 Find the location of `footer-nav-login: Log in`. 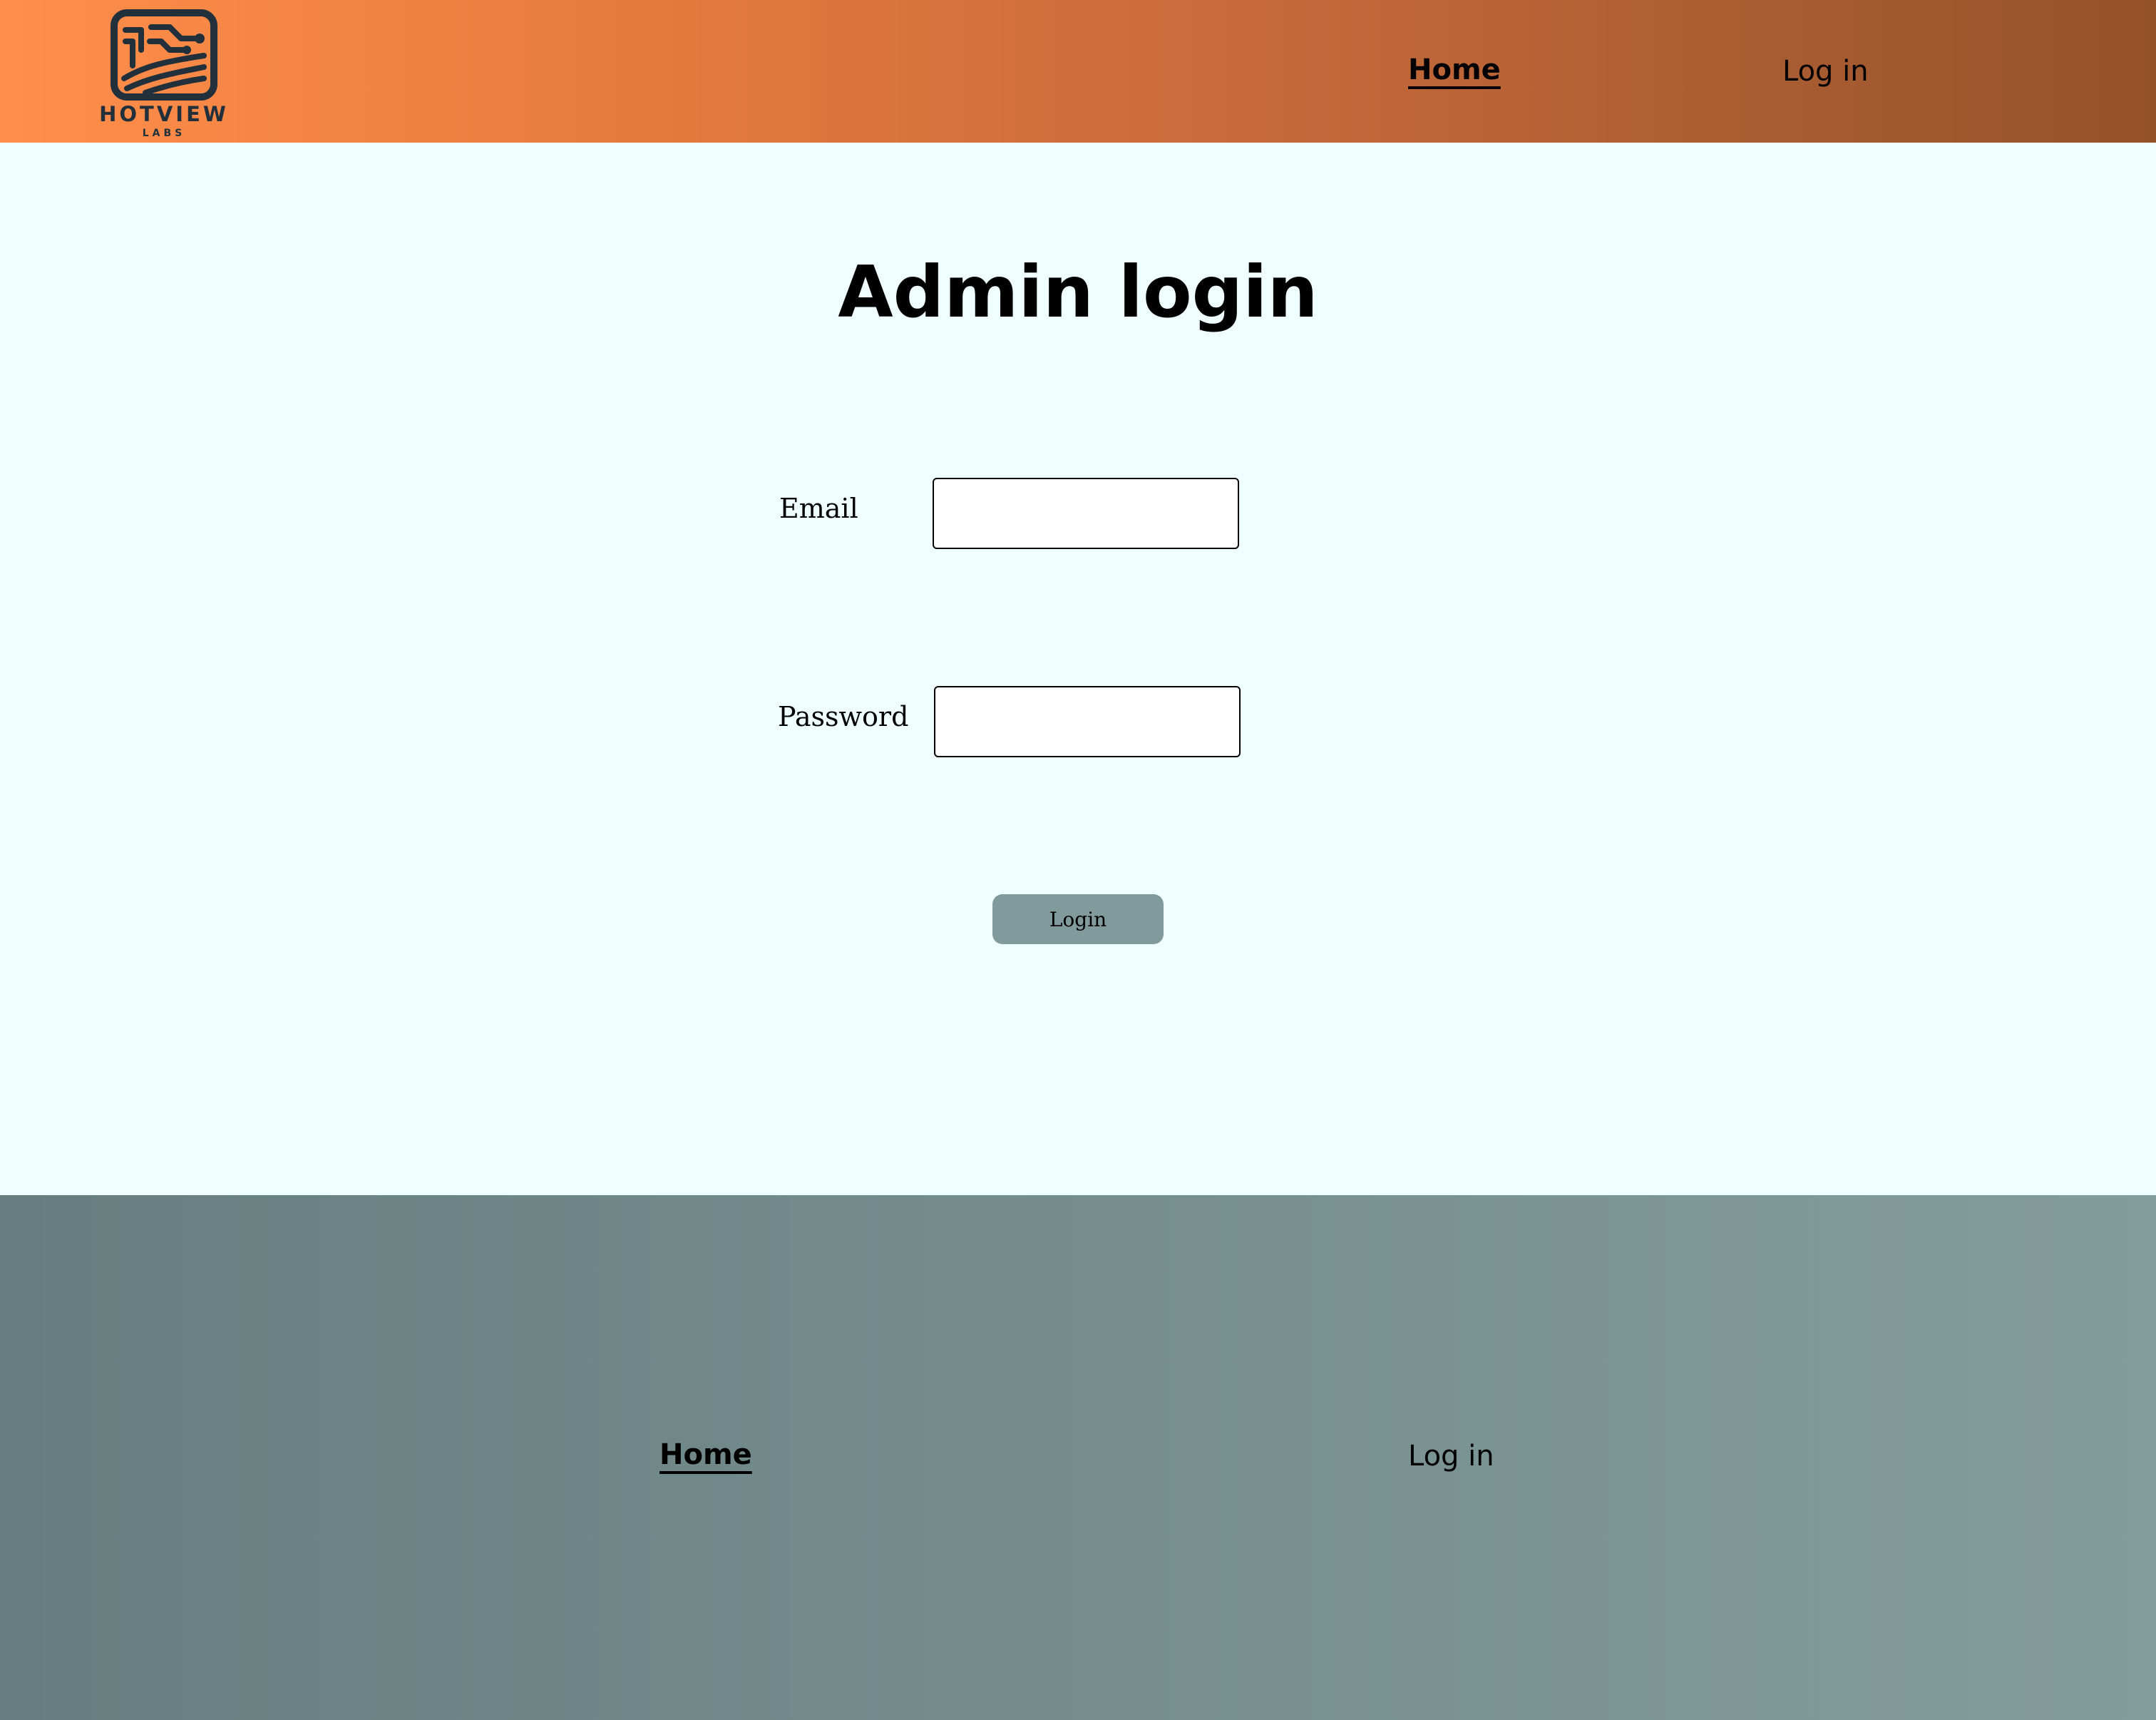

footer-nav-login: Log in is located at coordinates (1451, 1456).